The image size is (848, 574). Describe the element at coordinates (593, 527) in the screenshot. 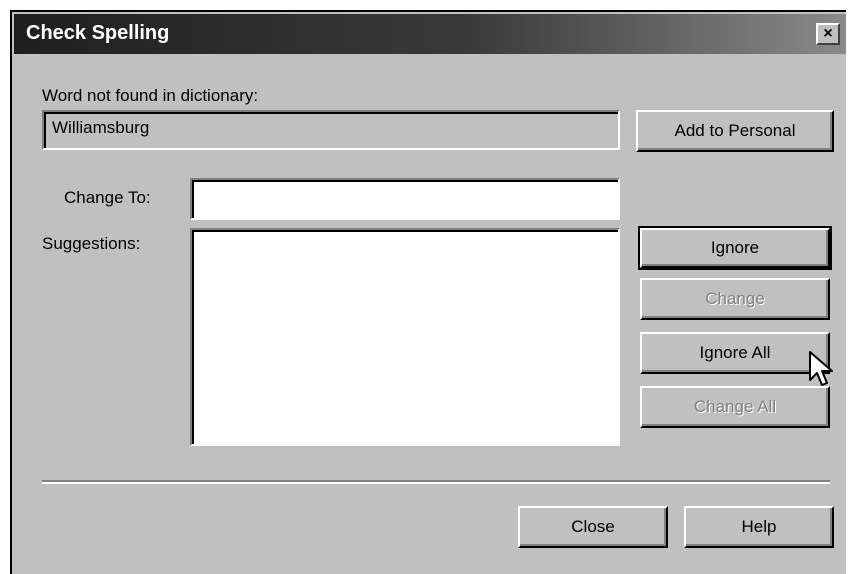

I see `close-button: Close` at that location.